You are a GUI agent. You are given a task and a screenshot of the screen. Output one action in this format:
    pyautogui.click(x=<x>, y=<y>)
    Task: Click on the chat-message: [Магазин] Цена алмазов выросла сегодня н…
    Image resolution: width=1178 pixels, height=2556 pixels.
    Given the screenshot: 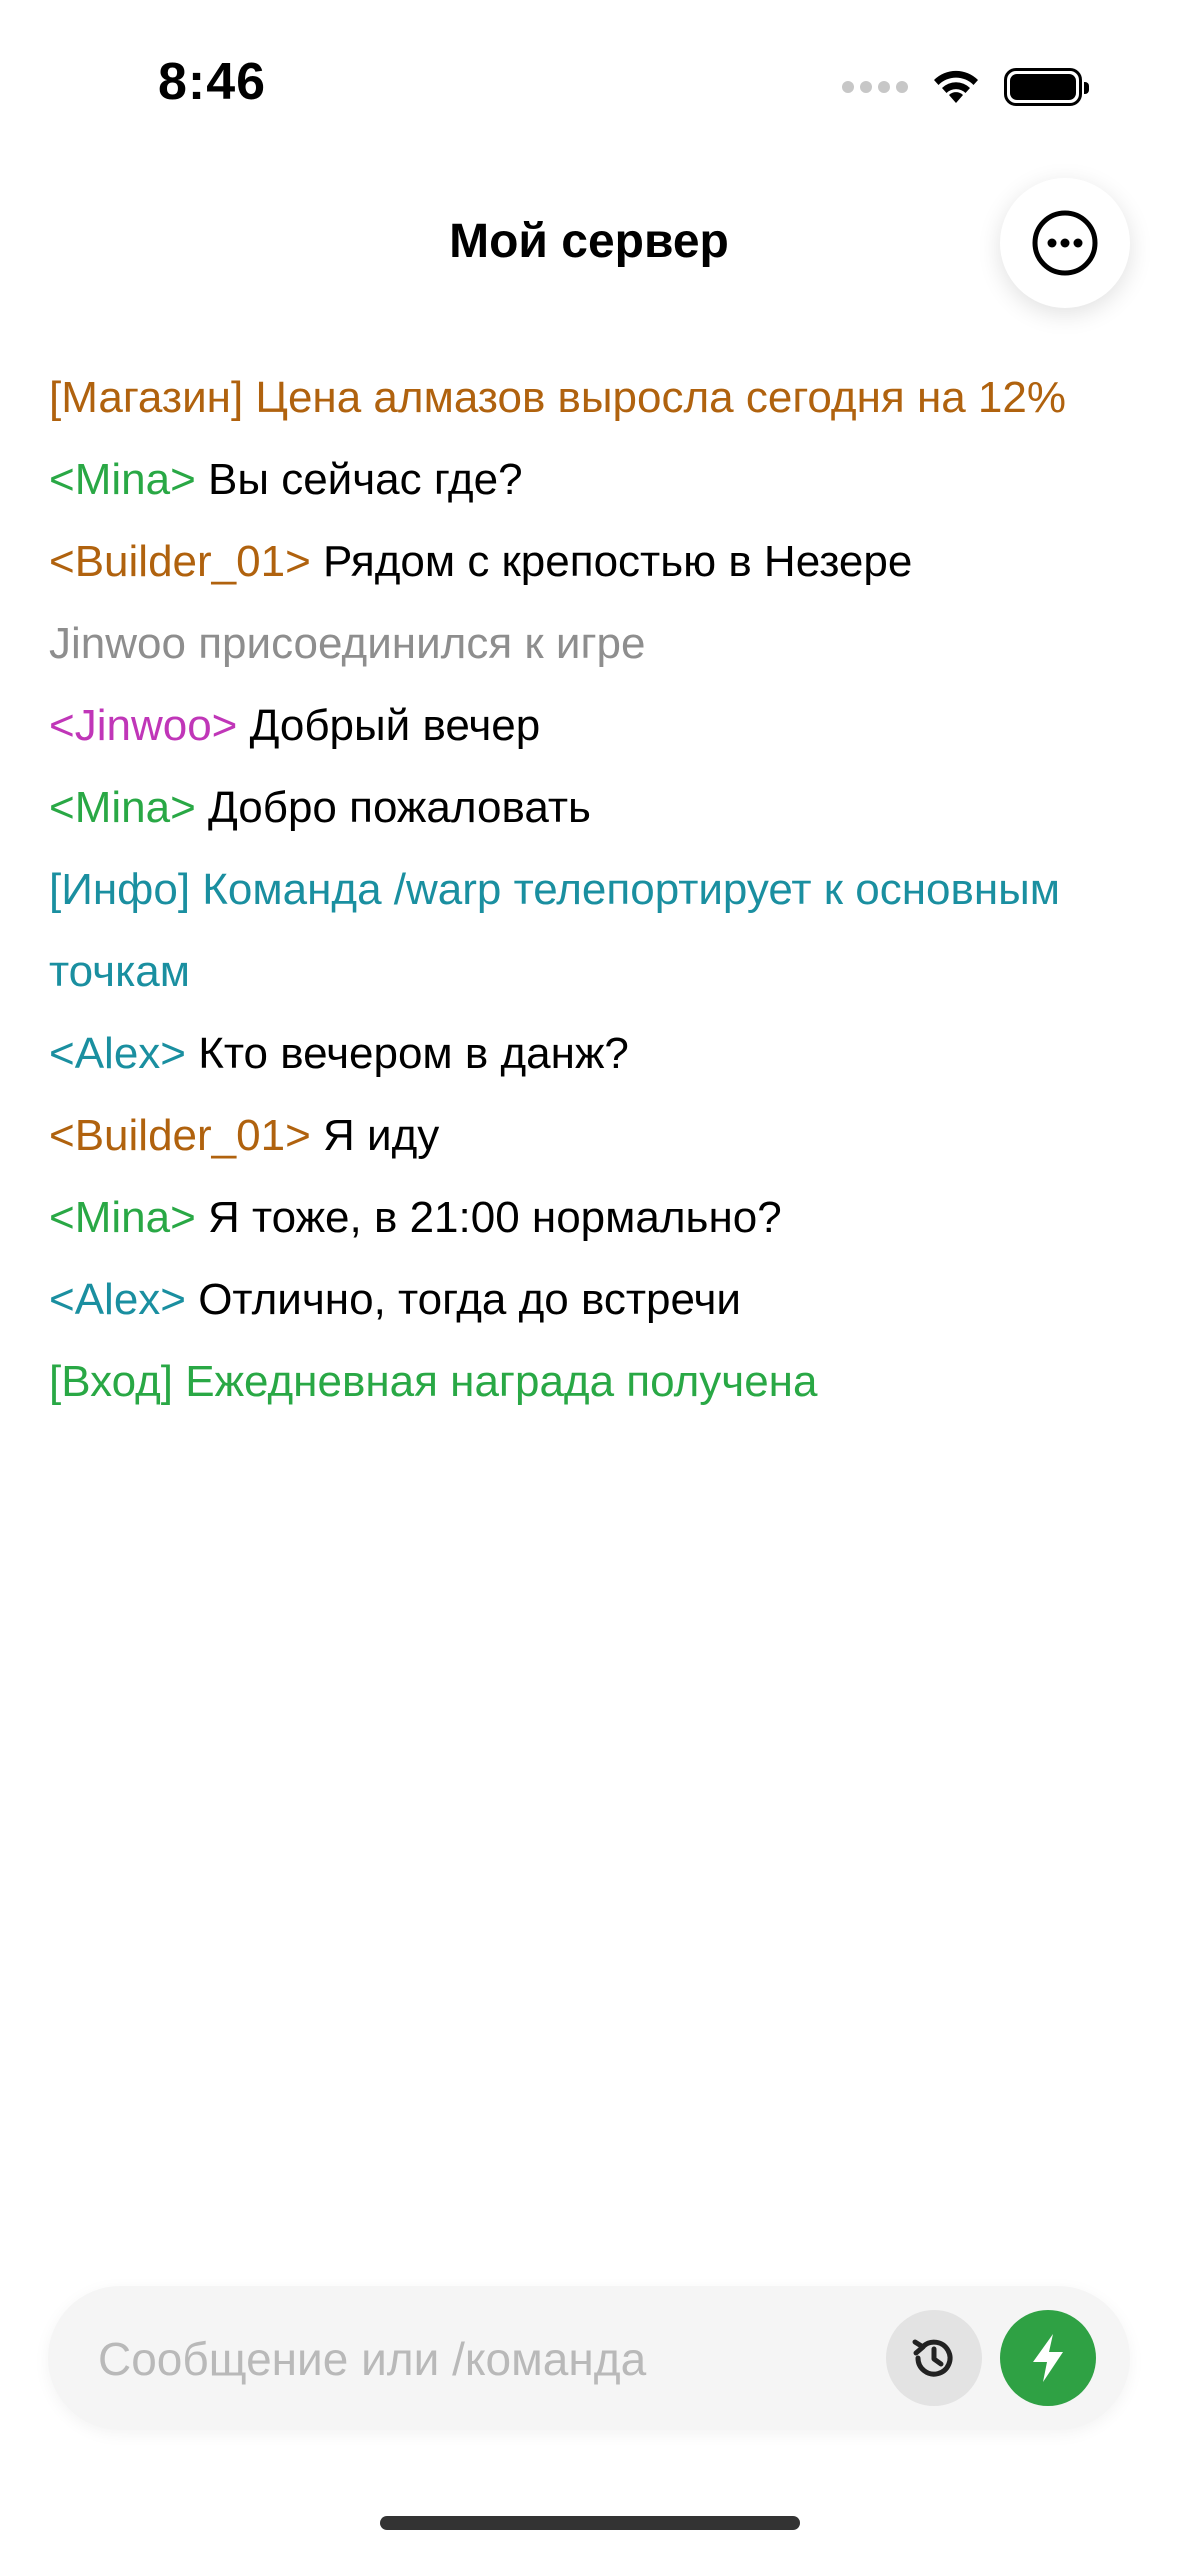 What is the action you would take?
    pyautogui.click(x=569, y=398)
    